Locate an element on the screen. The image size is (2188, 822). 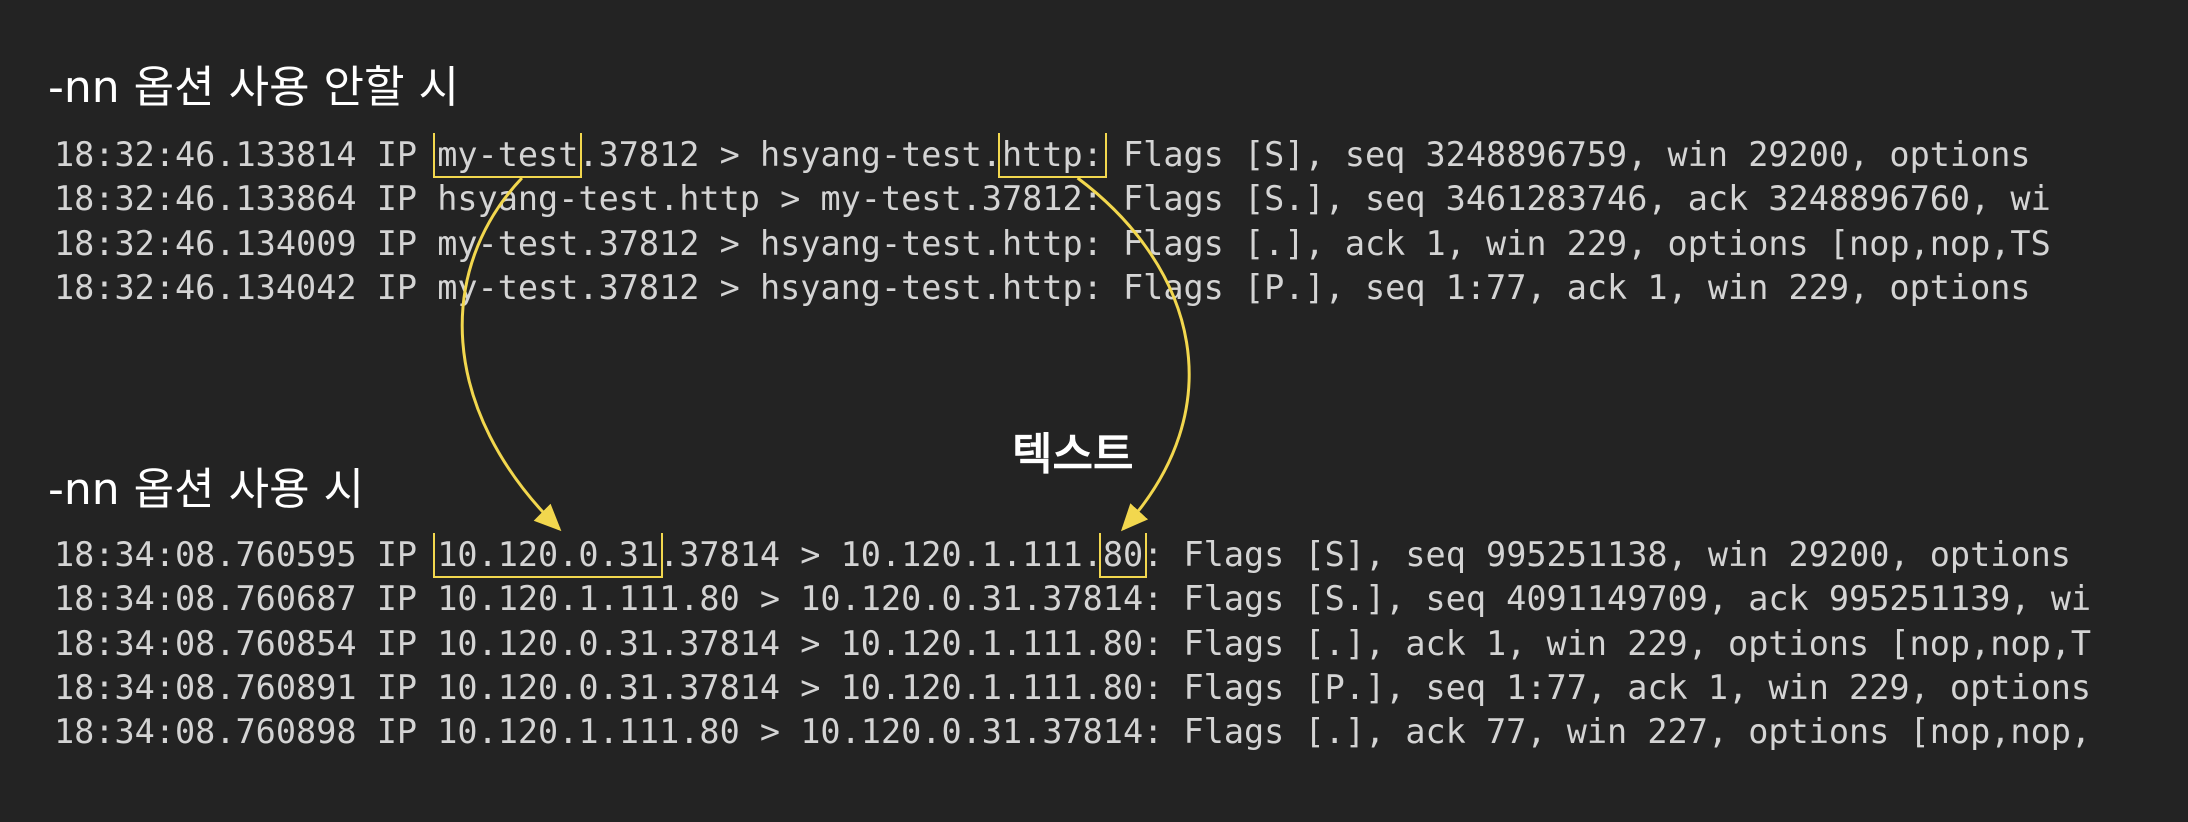
timestamp: 18:32:46.133864 is located at coordinates (205, 199).